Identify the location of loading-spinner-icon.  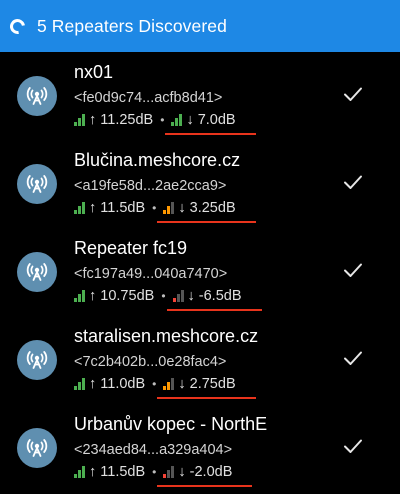
(17, 26).